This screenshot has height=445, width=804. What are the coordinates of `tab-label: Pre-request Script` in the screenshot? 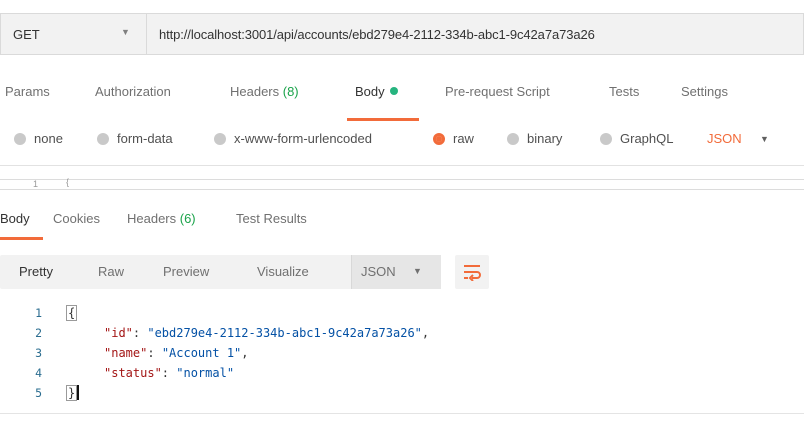 It's located at (497, 91).